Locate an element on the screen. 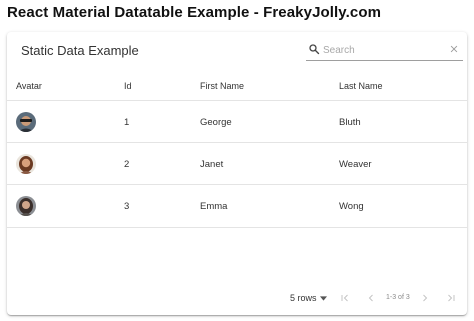  first-page-icon is located at coordinates (345, 298).